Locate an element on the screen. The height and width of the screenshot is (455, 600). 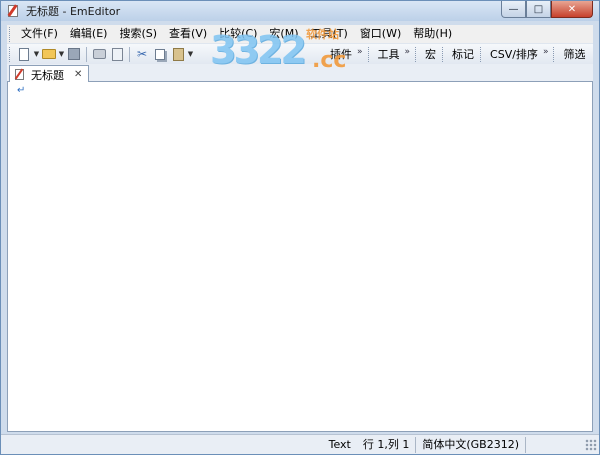
toolbar-marks: 标记 is located at coordinates (463, 54).